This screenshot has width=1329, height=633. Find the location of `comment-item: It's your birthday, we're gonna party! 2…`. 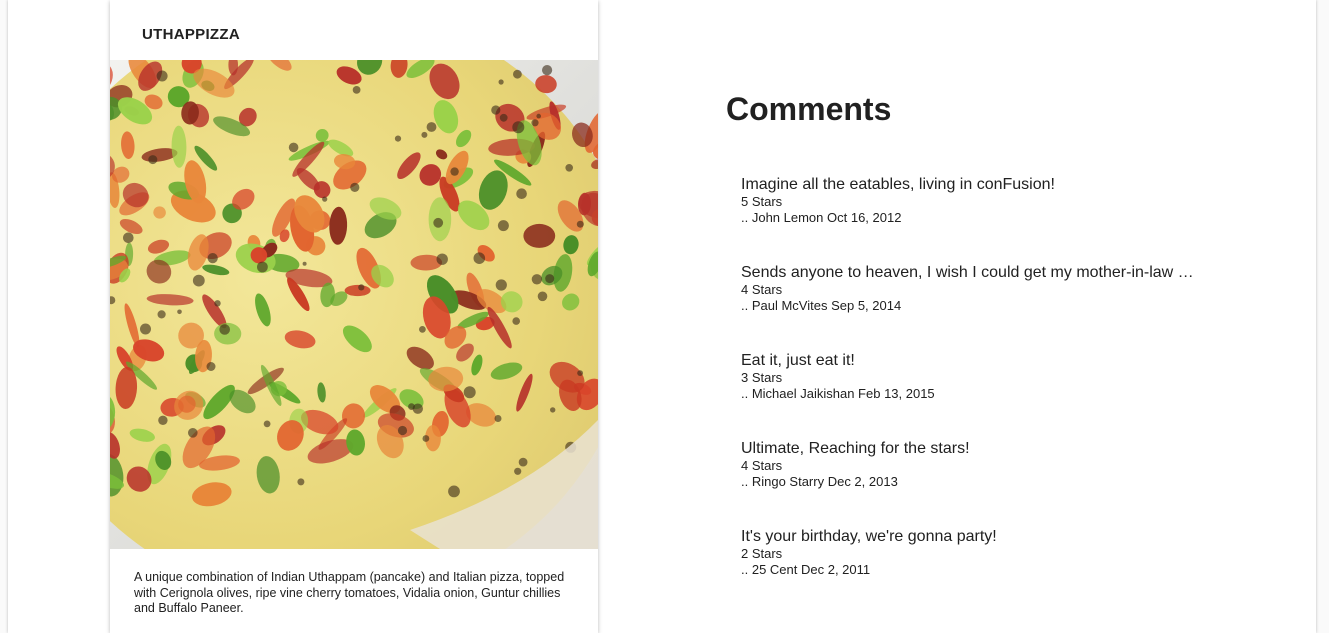

comment-item: It's your birthday, we're gonna party! 2… is located at coordinates (976, 572).